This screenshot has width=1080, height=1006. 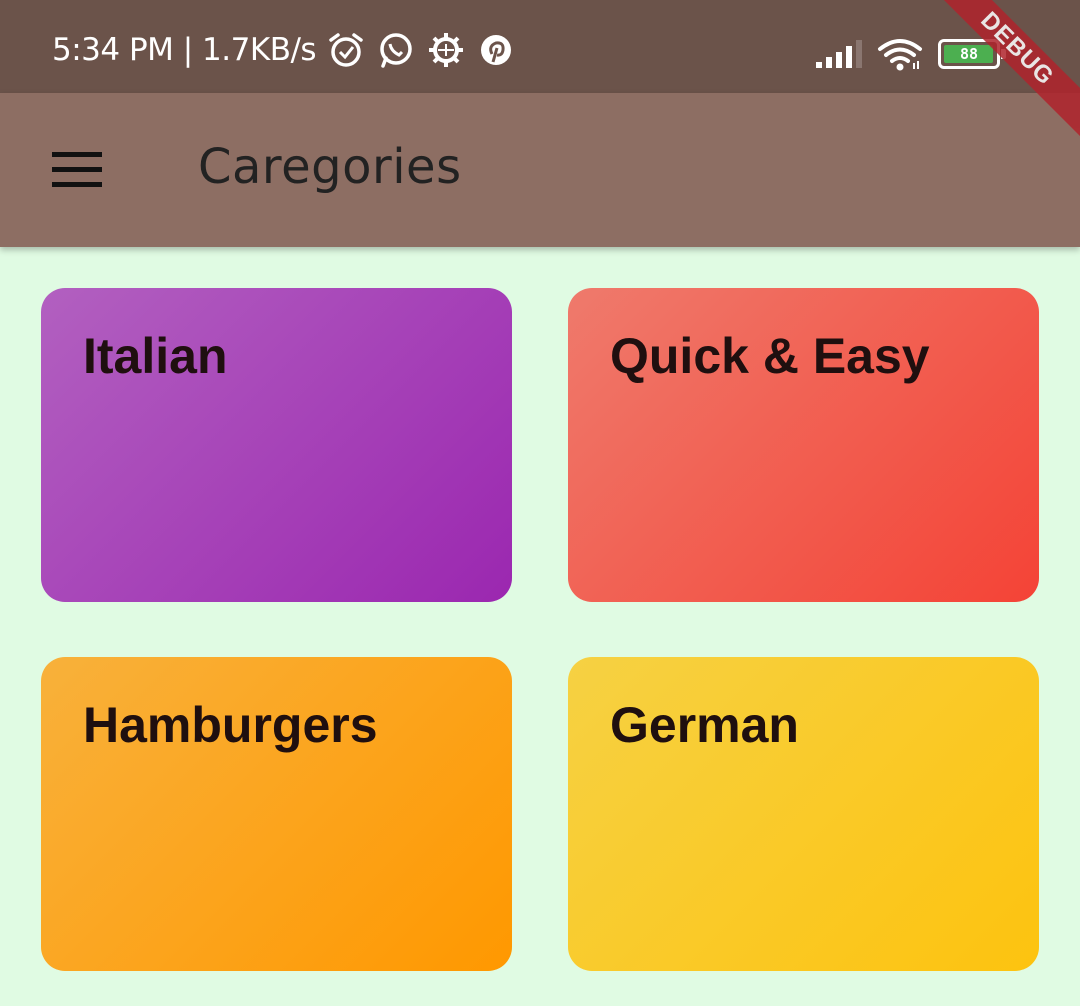 I want to click on settings-gear-icon, so click(x=446, y=50).